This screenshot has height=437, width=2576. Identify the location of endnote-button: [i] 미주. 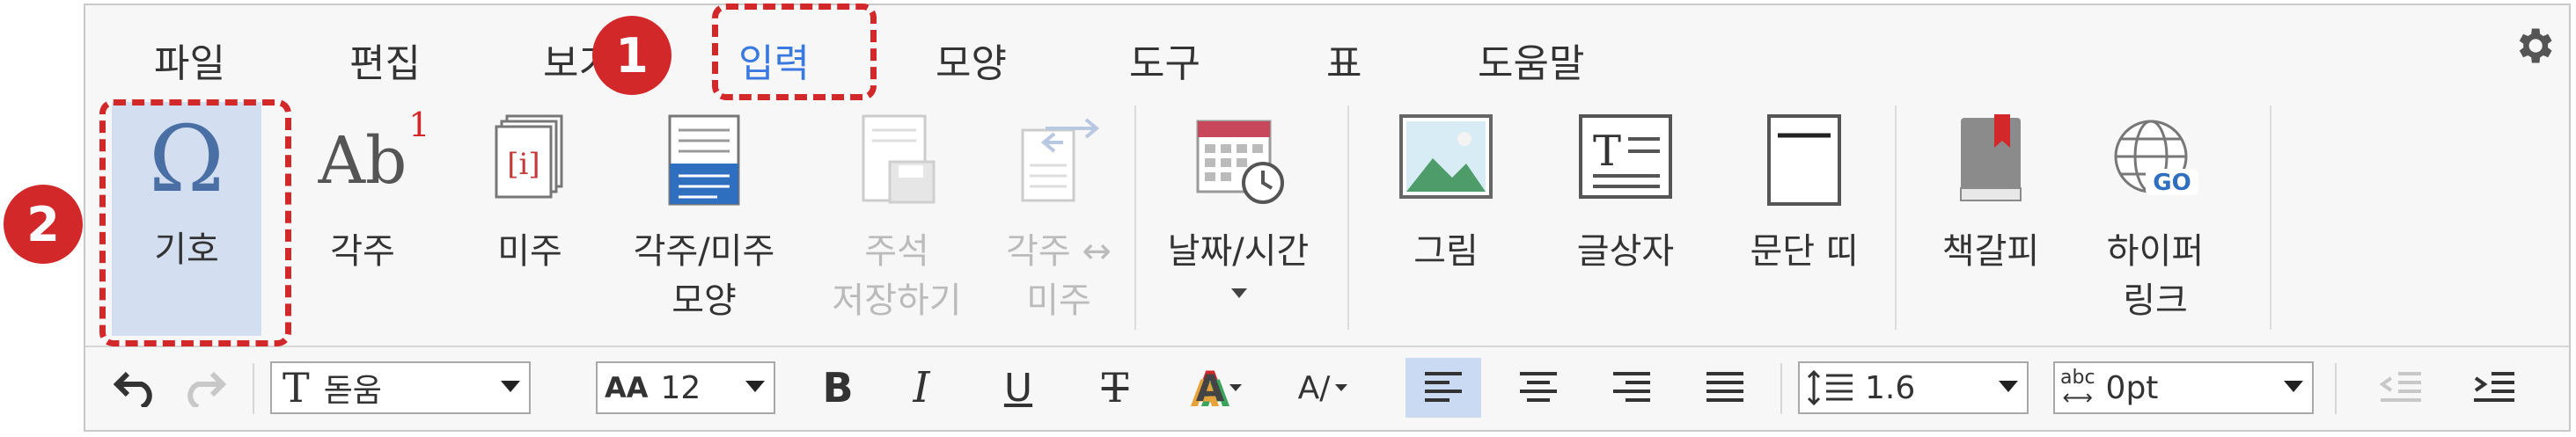
(530, 214).